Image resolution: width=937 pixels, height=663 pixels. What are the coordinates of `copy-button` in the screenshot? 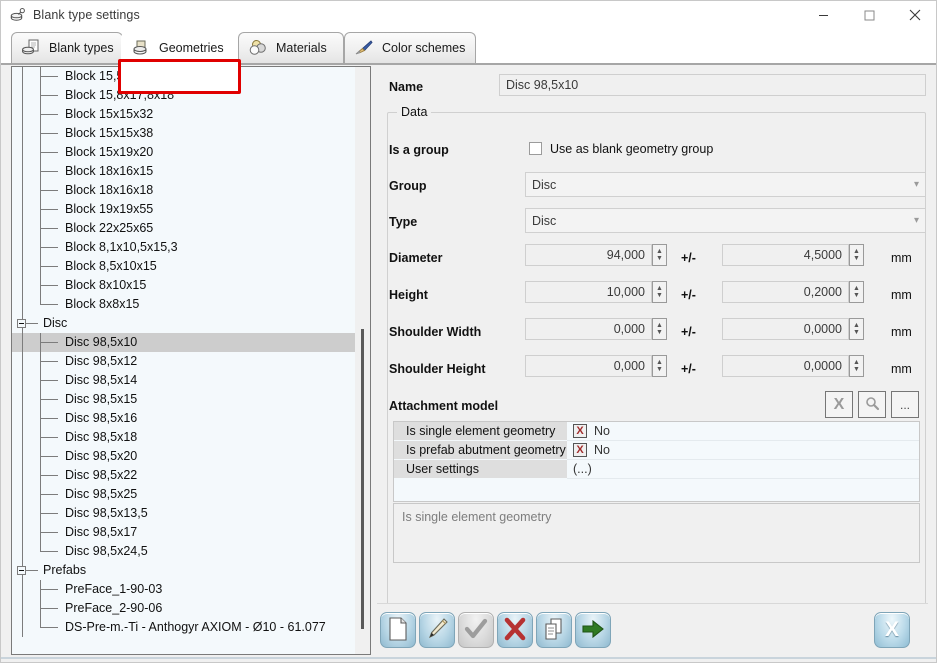 It's located at (554, 630).